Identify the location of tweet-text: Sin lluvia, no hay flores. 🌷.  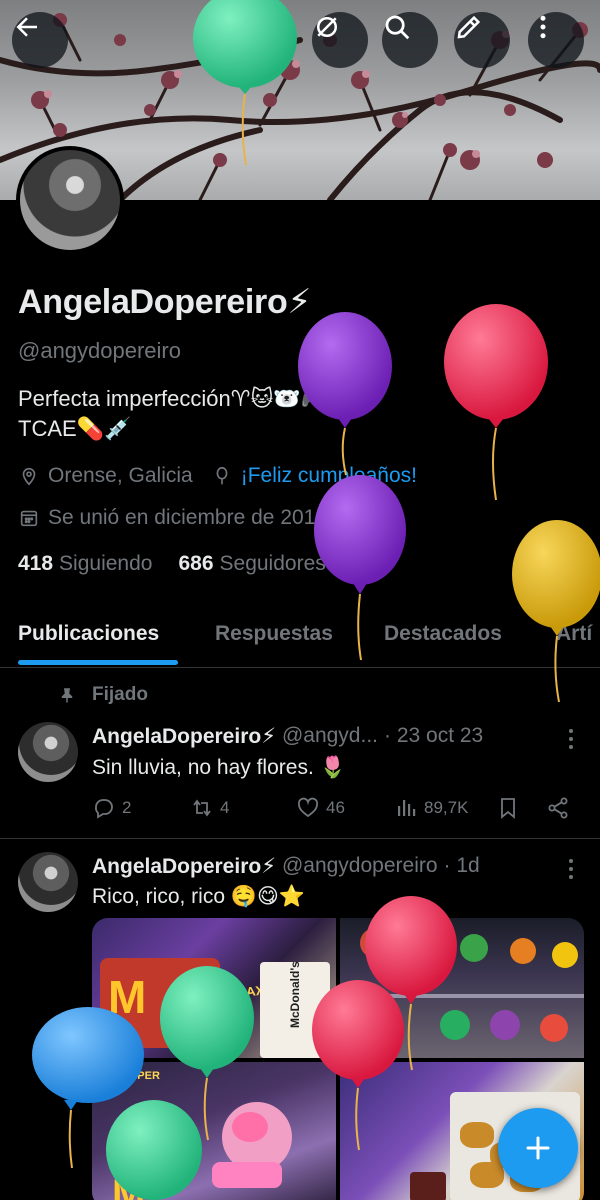
(219, 767).